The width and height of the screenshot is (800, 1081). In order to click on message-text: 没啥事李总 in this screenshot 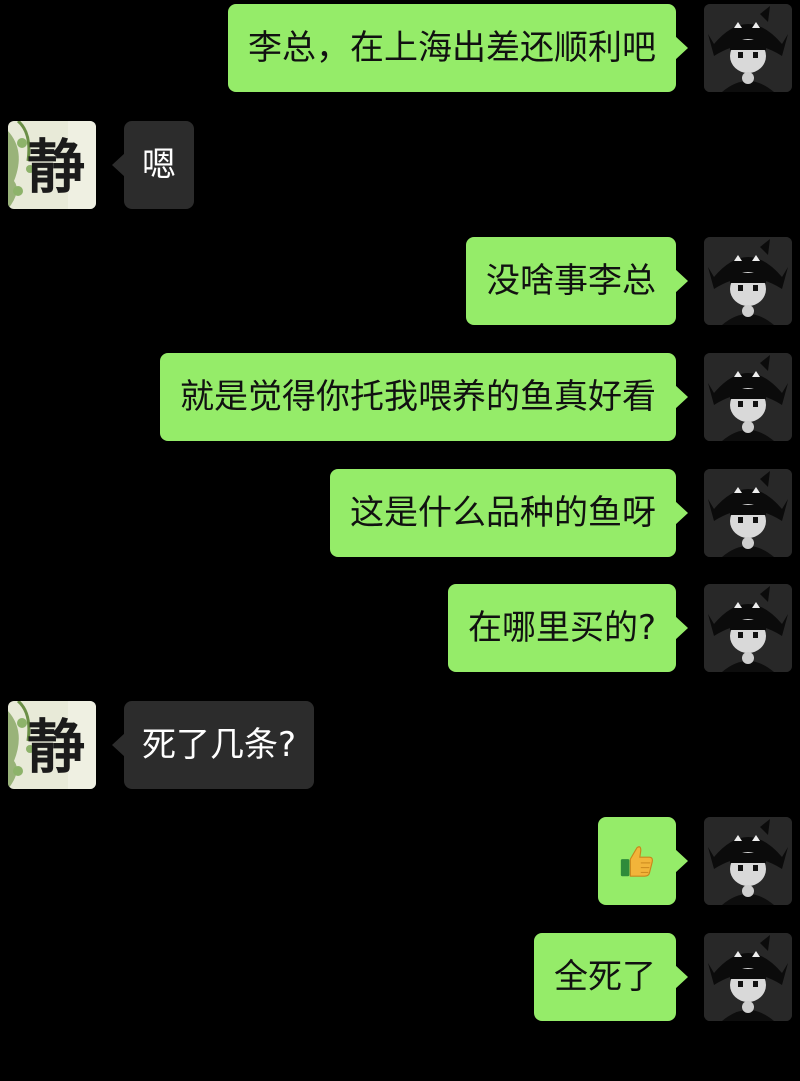, I will do `click(571, 281)`.